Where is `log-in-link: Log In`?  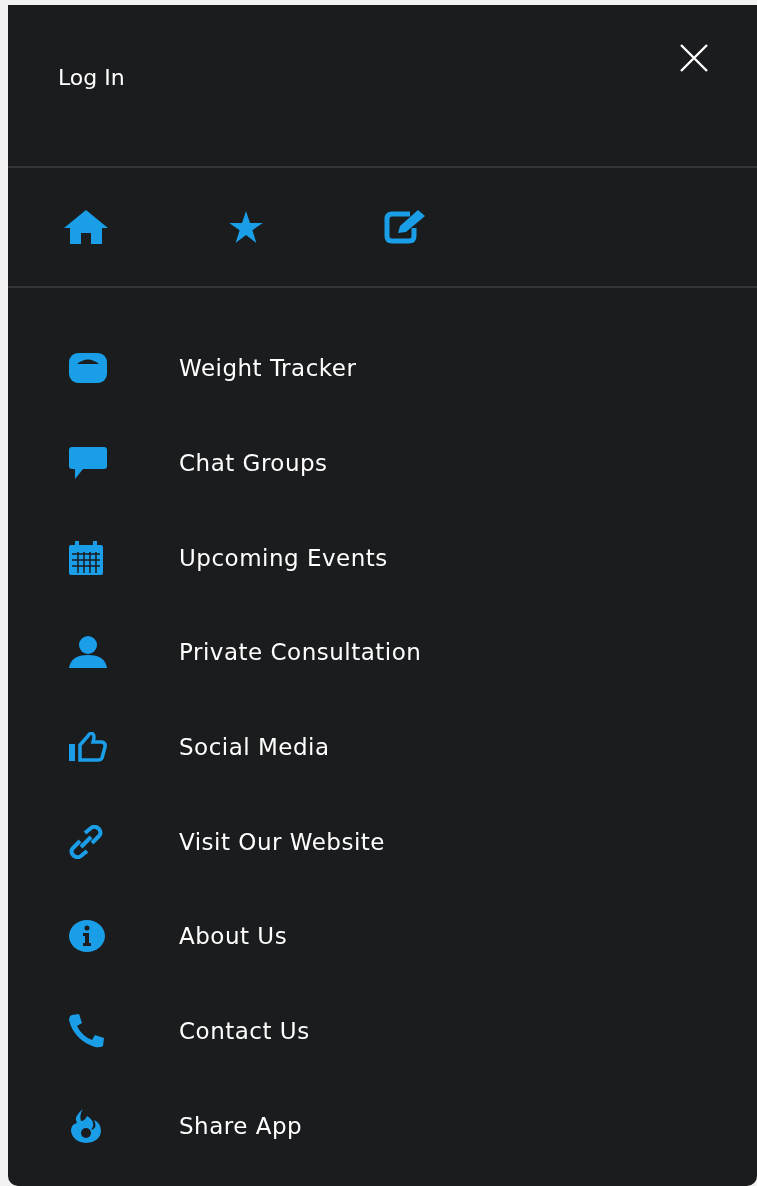 log-in-link: Log In is located at coordinates (91, 77).